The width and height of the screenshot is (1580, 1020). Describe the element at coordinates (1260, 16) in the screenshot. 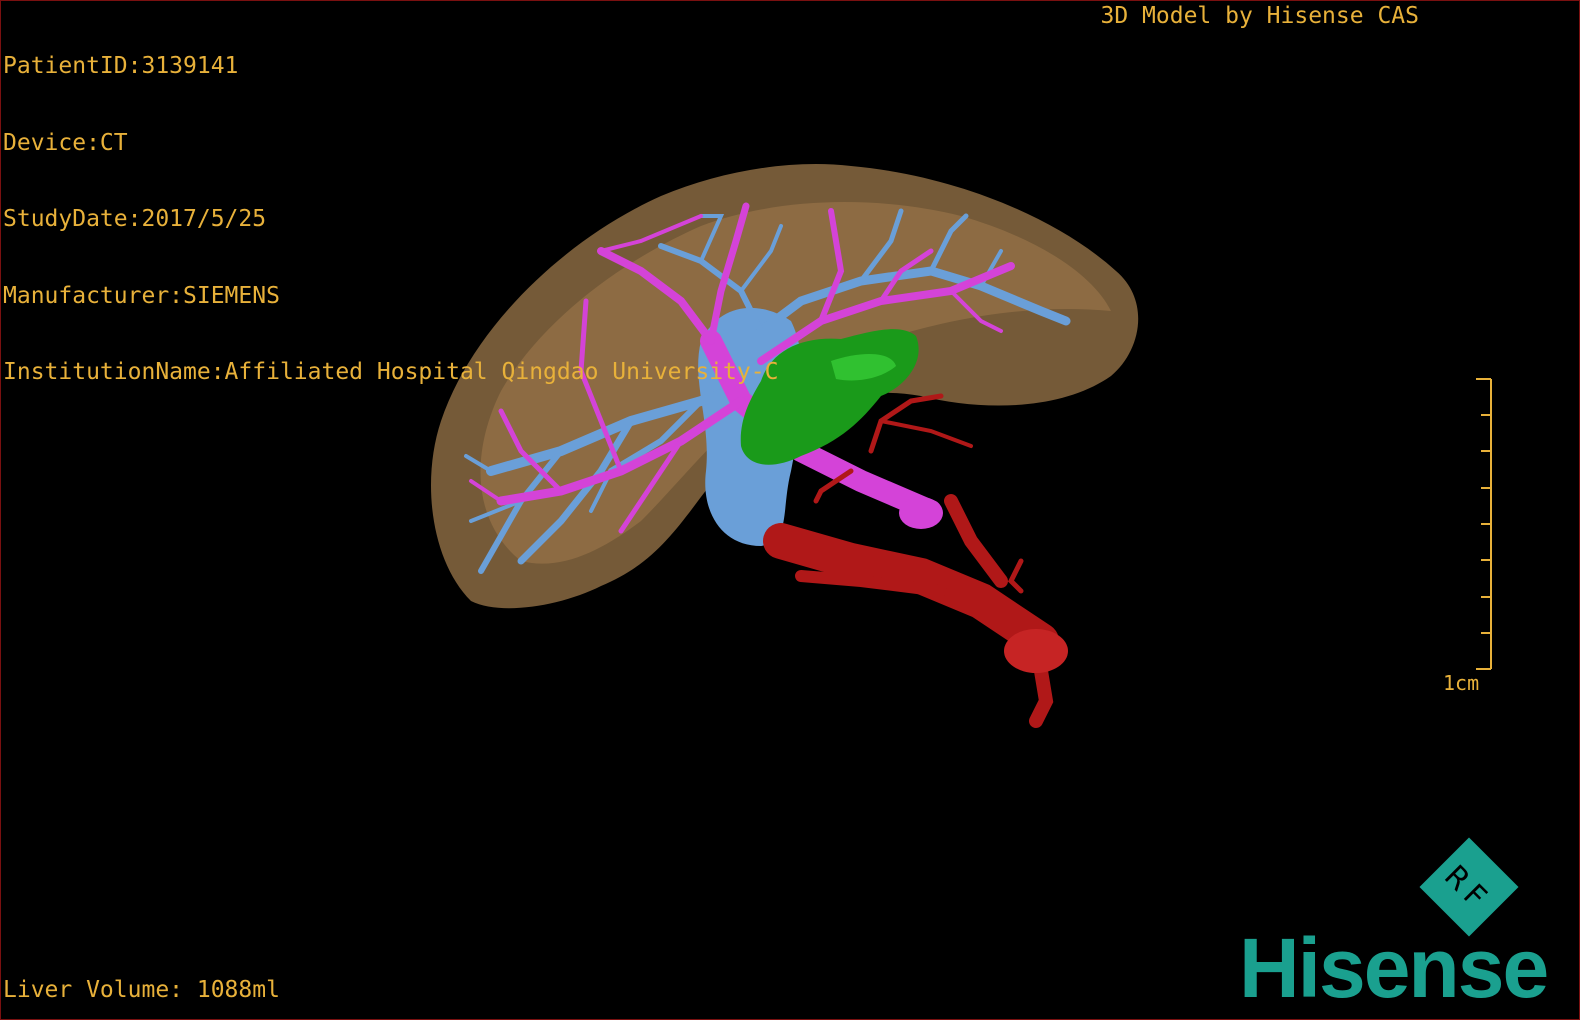

I see `model-credit: 3D Model by Hisense CAS` at that location.